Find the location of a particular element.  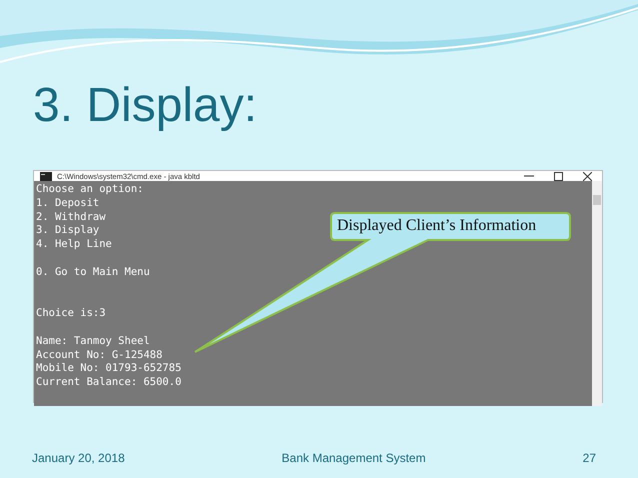

close-icon is located at coordinates (587, 176).